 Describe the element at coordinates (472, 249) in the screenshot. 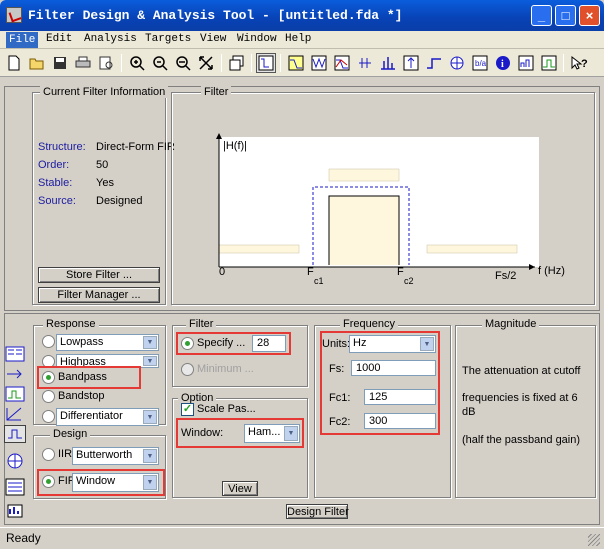

I see `stopband-right` at that location.